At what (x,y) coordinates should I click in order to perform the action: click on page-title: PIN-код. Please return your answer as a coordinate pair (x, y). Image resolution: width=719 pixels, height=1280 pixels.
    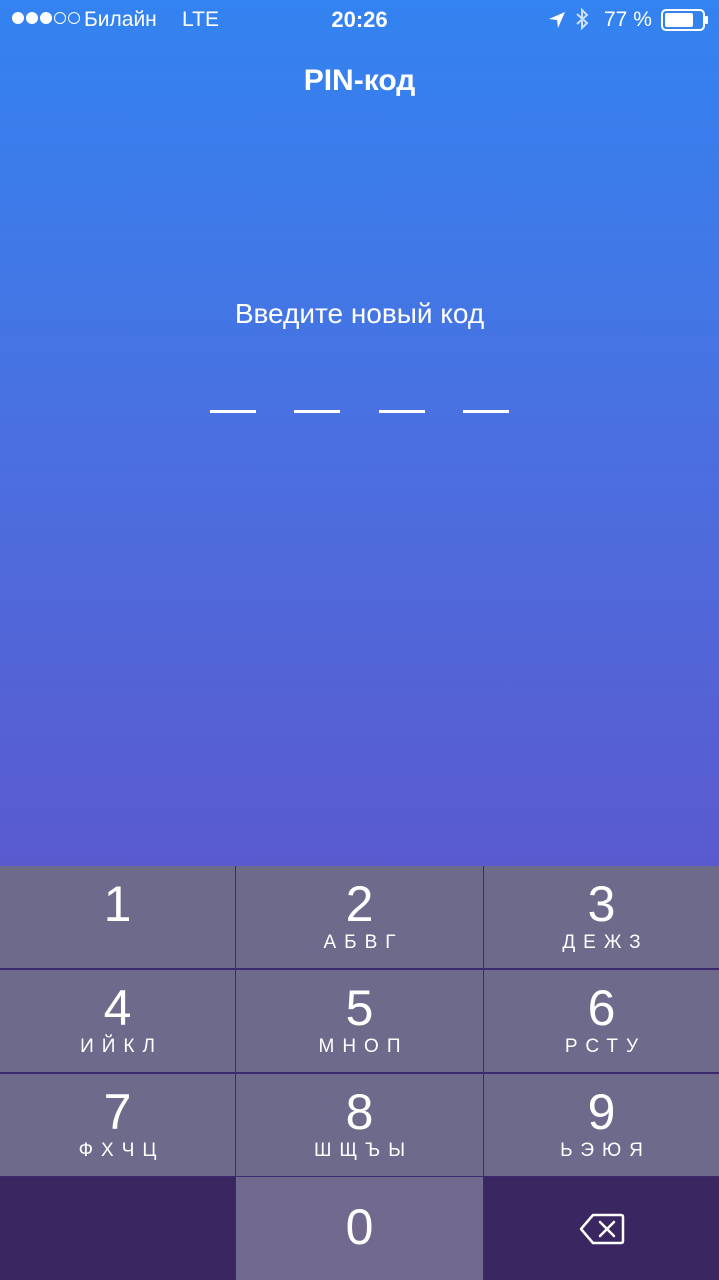
    Looking at the image, I should click on (359, 80).